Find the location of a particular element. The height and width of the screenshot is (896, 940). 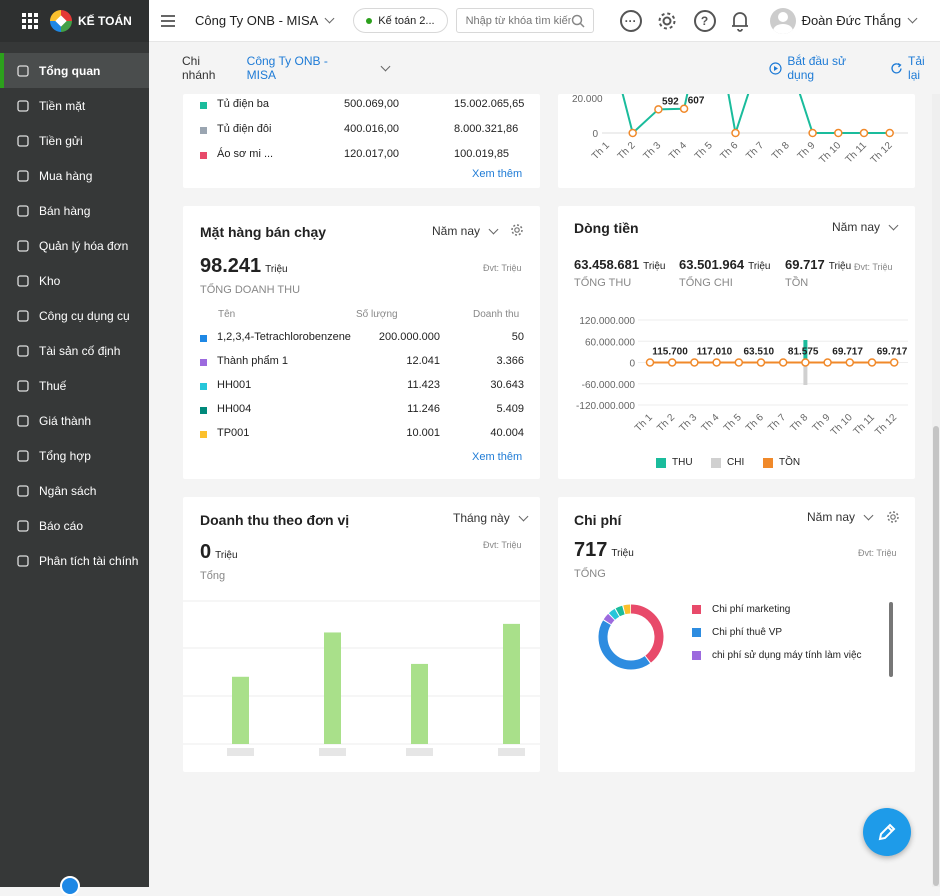

sidebar-item-6: Kho is located at coordinates (74, 280).